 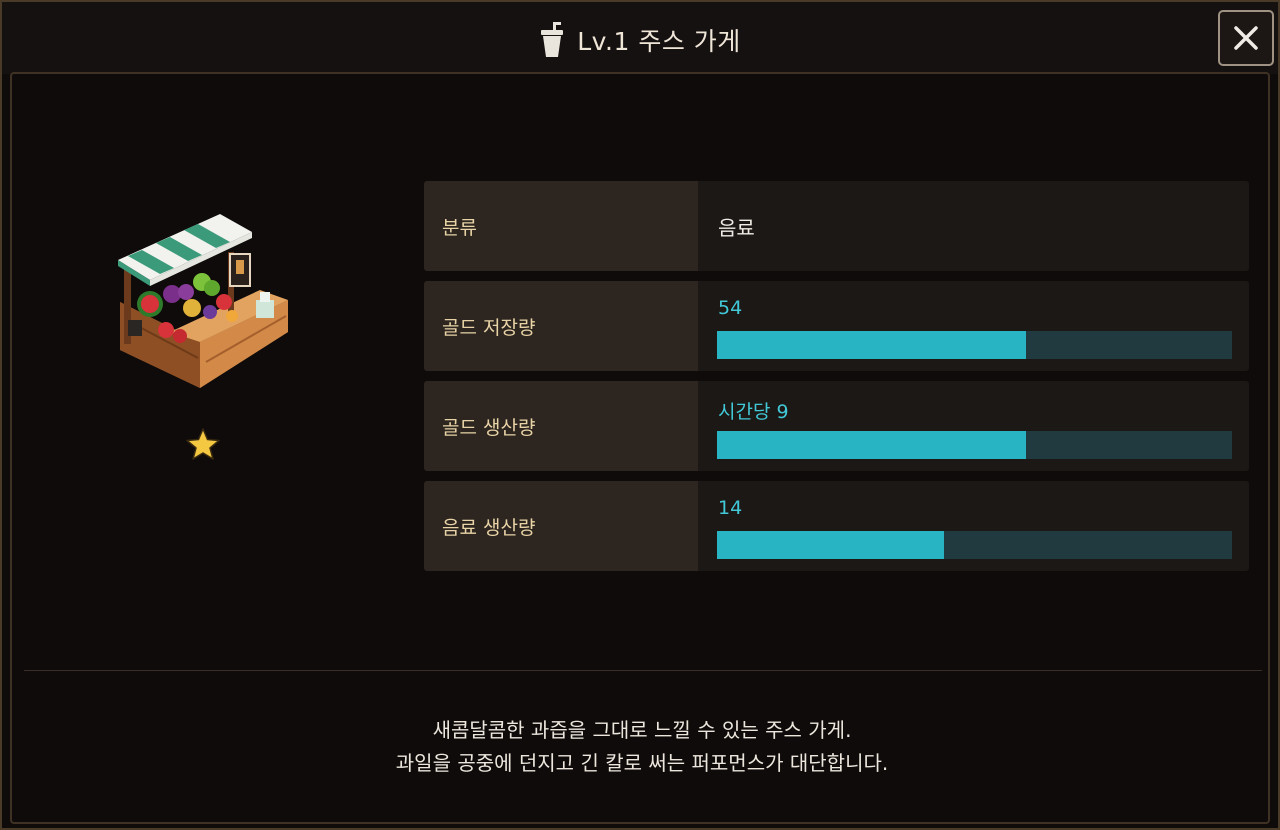 What do you see at coordinates (730, 308) in the screenshot?
I see `stat-value: 54` at bounding box center [730, 308].